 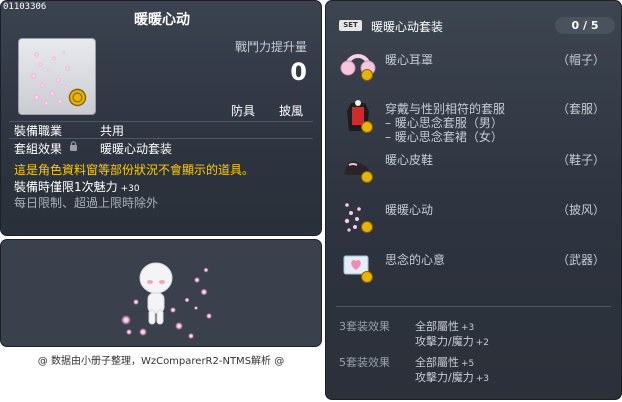 What do you see at coordinates (130, 189) in the screenshot?
I see `charm-value: +30` at bounding box center [130, 189].